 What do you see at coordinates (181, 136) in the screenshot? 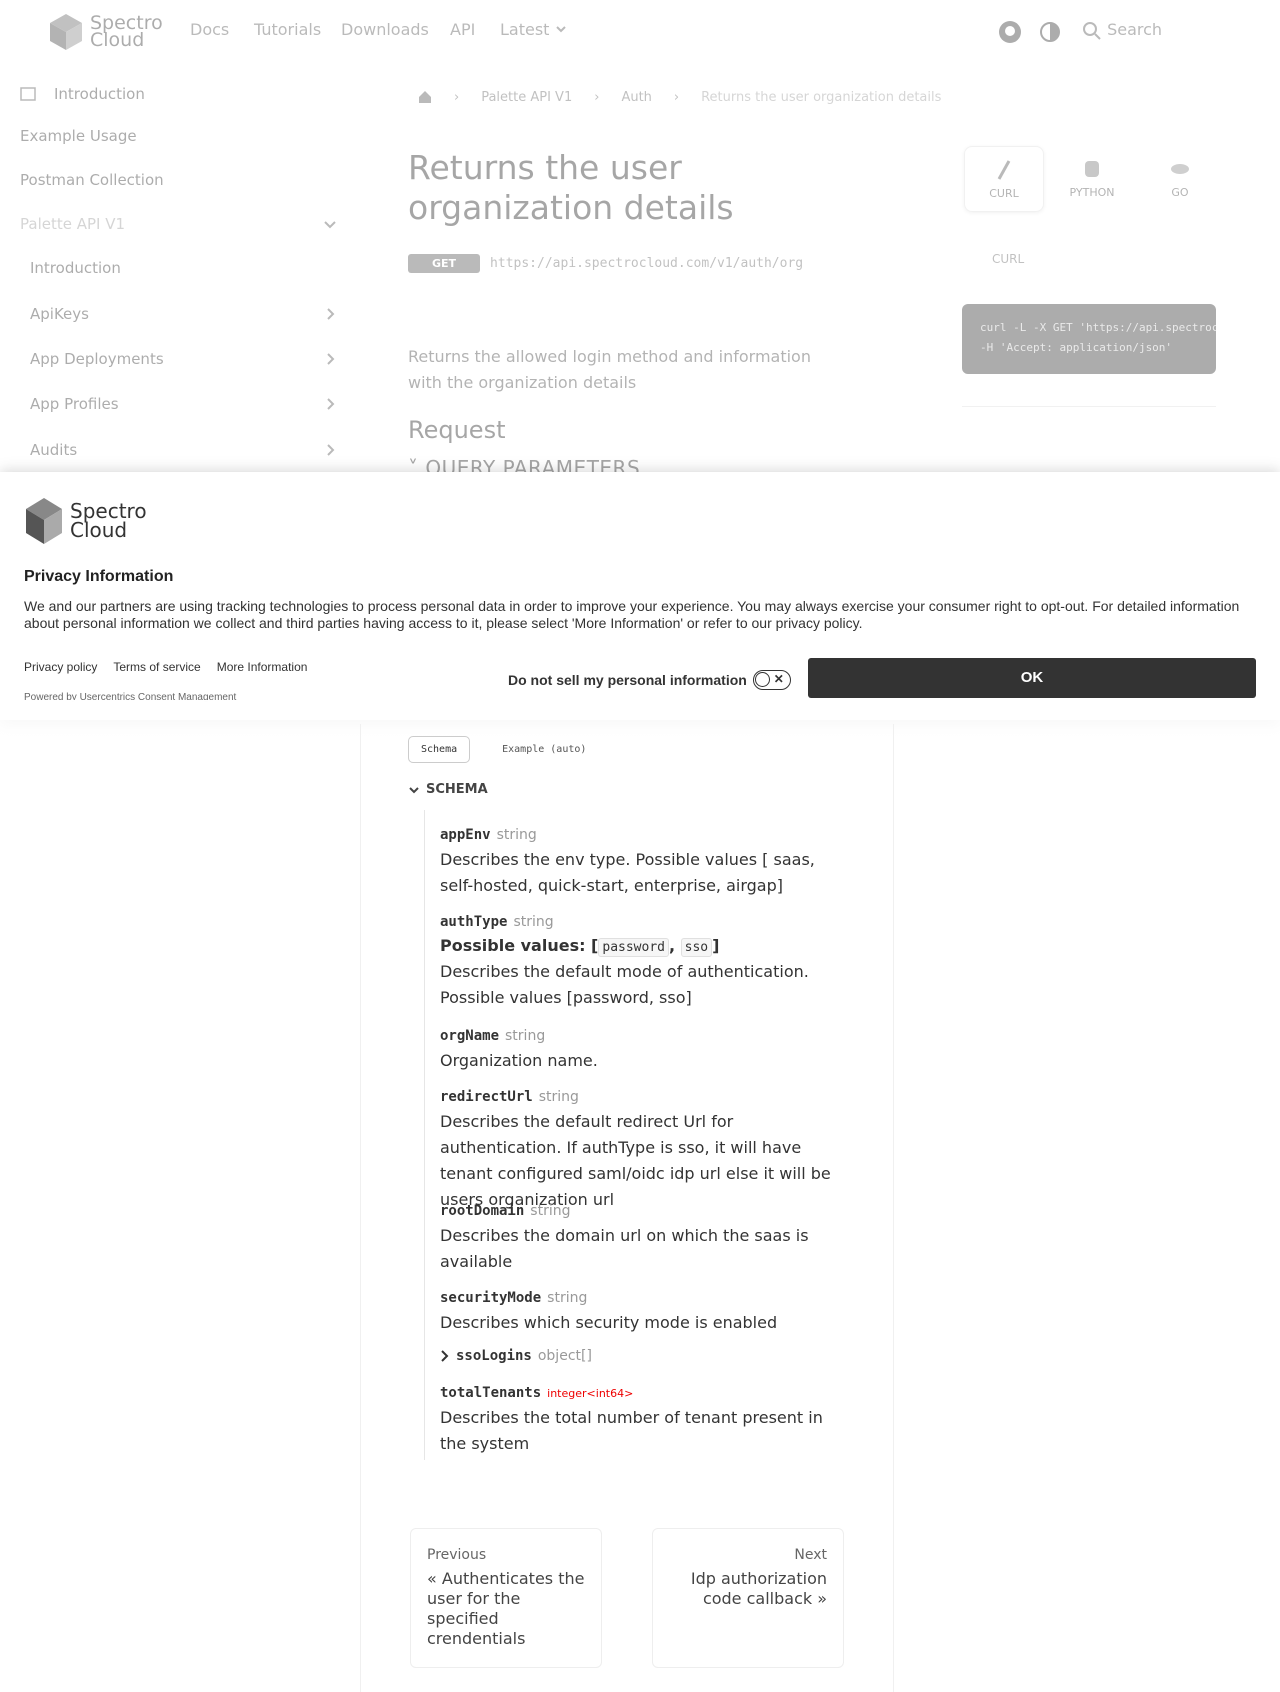
I see `sidebar-item-example-usage: Example Usage` at bounding box center [181, 136].